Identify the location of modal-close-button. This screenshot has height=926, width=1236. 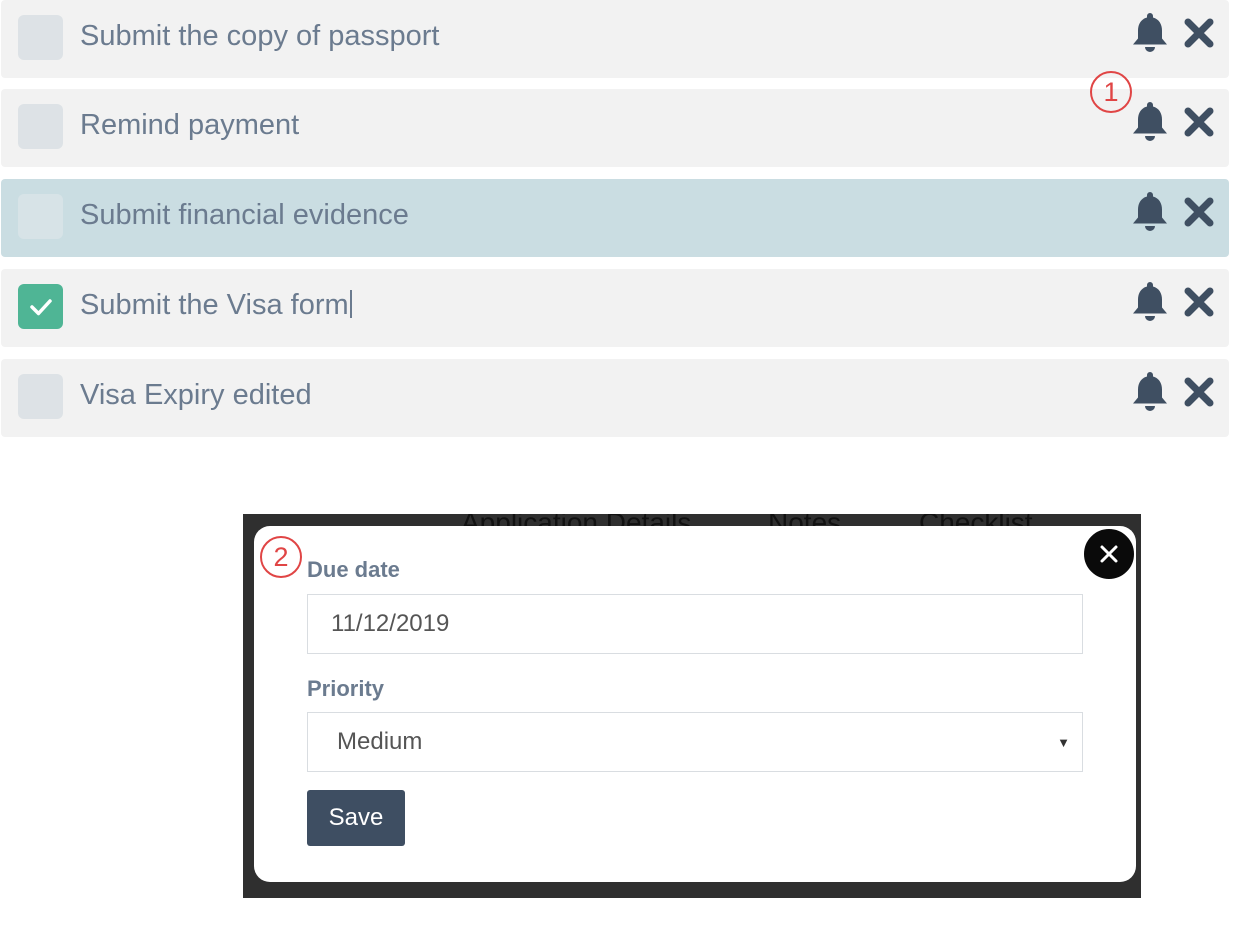
(1109, 554).